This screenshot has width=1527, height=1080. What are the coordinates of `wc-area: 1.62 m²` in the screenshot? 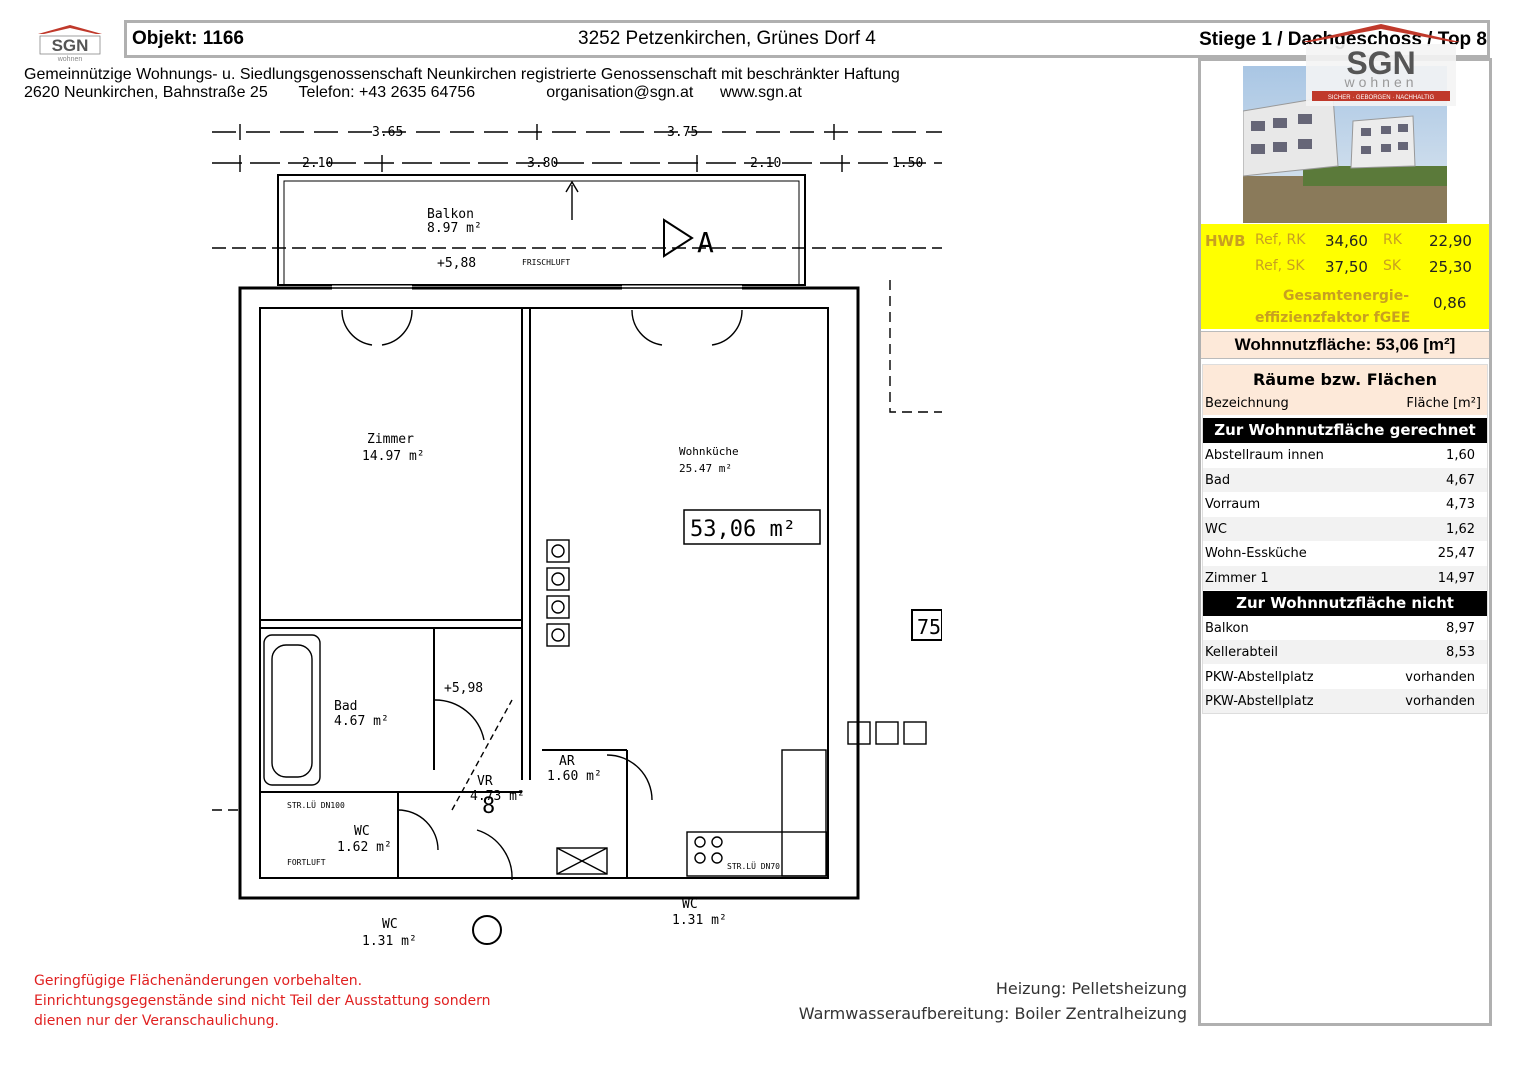 It's located at (364, 847).